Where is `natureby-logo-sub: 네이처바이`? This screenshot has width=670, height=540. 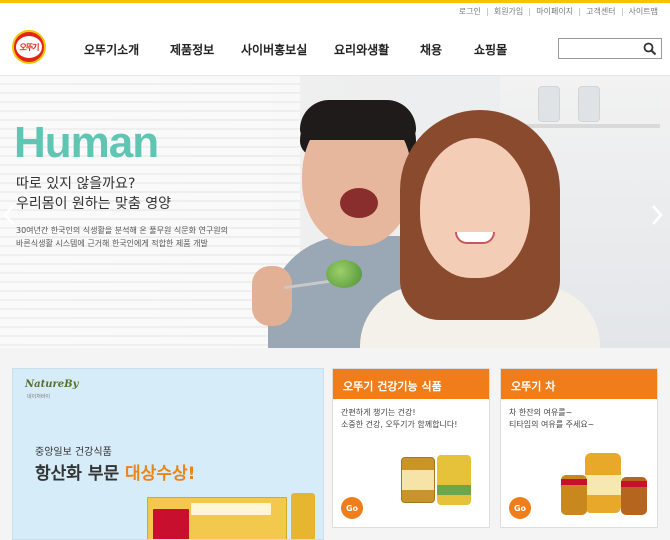
natureby-logo-sub: 네이처바이 is located at coordinates (39, 397).